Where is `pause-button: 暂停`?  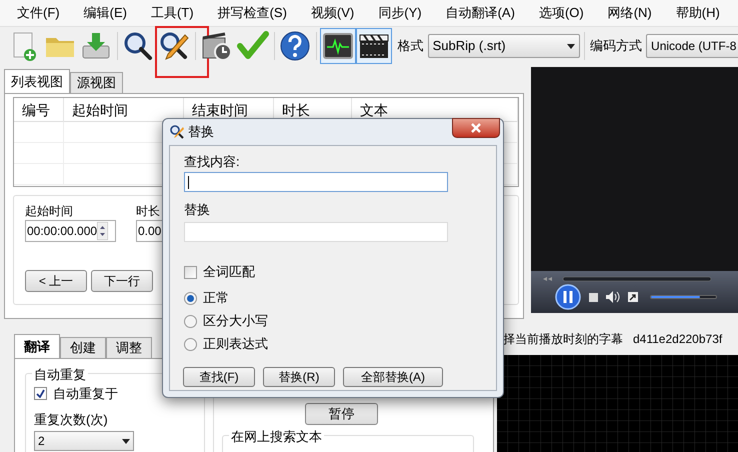
pause-button: 暂停 is located at coordinates (341, 413).